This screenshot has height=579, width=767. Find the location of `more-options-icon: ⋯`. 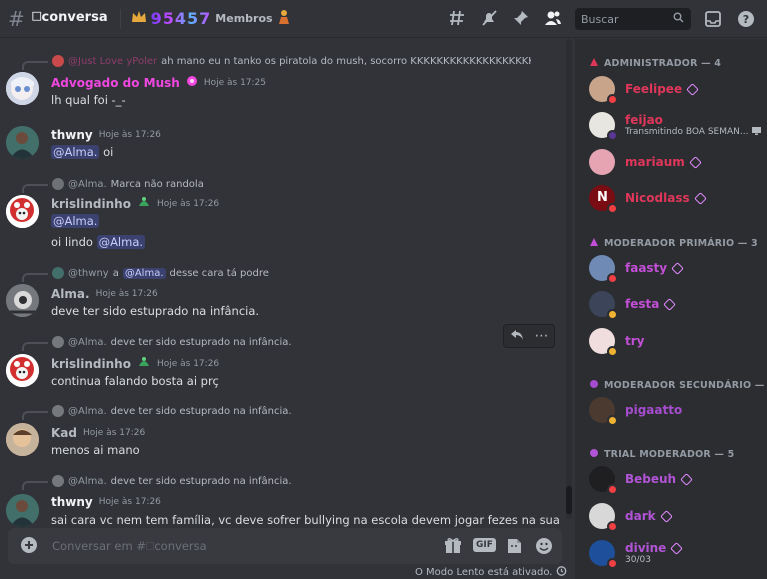

more-options-icon: ⋯ is located at coordinates (542, 336).